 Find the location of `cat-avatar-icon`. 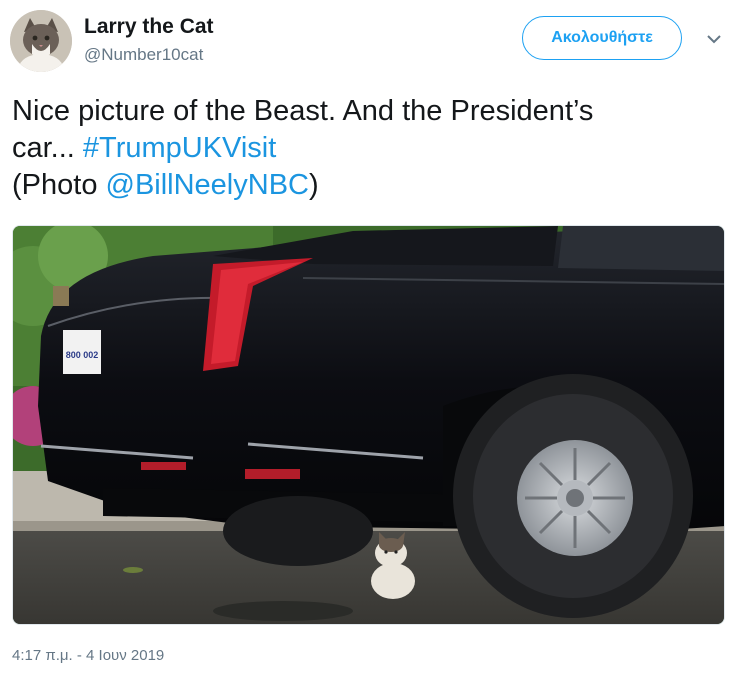

cat-avatar-icon is located at coordinates (41, 41).